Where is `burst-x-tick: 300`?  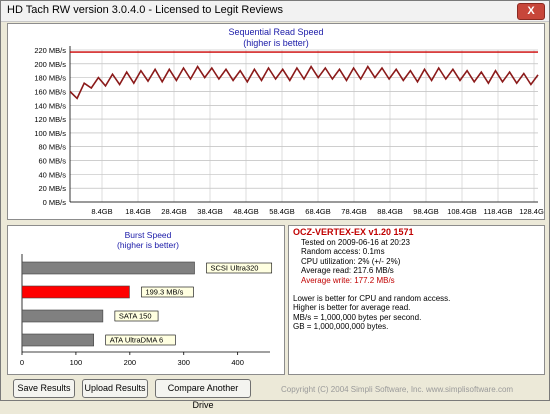
burst-x-tick: 300 is located at coordinates (183, 362).